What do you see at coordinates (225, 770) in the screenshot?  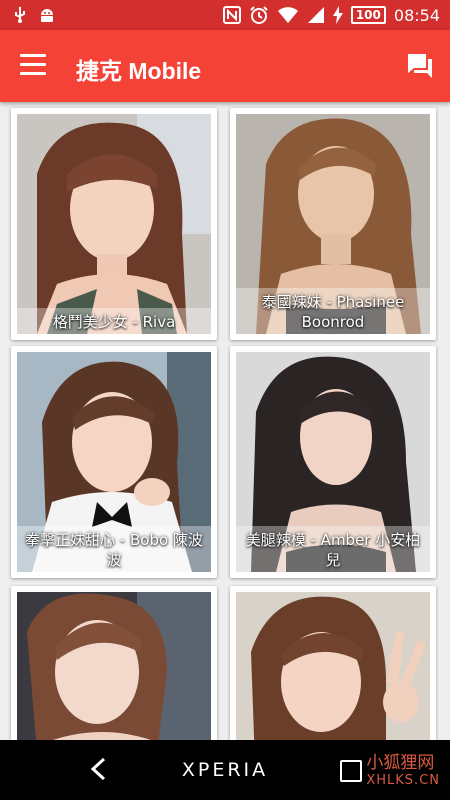 I see `navigation-bar: XPERIA 小狐狸网 XHLKS.CN` at bounding box center [225, 770].